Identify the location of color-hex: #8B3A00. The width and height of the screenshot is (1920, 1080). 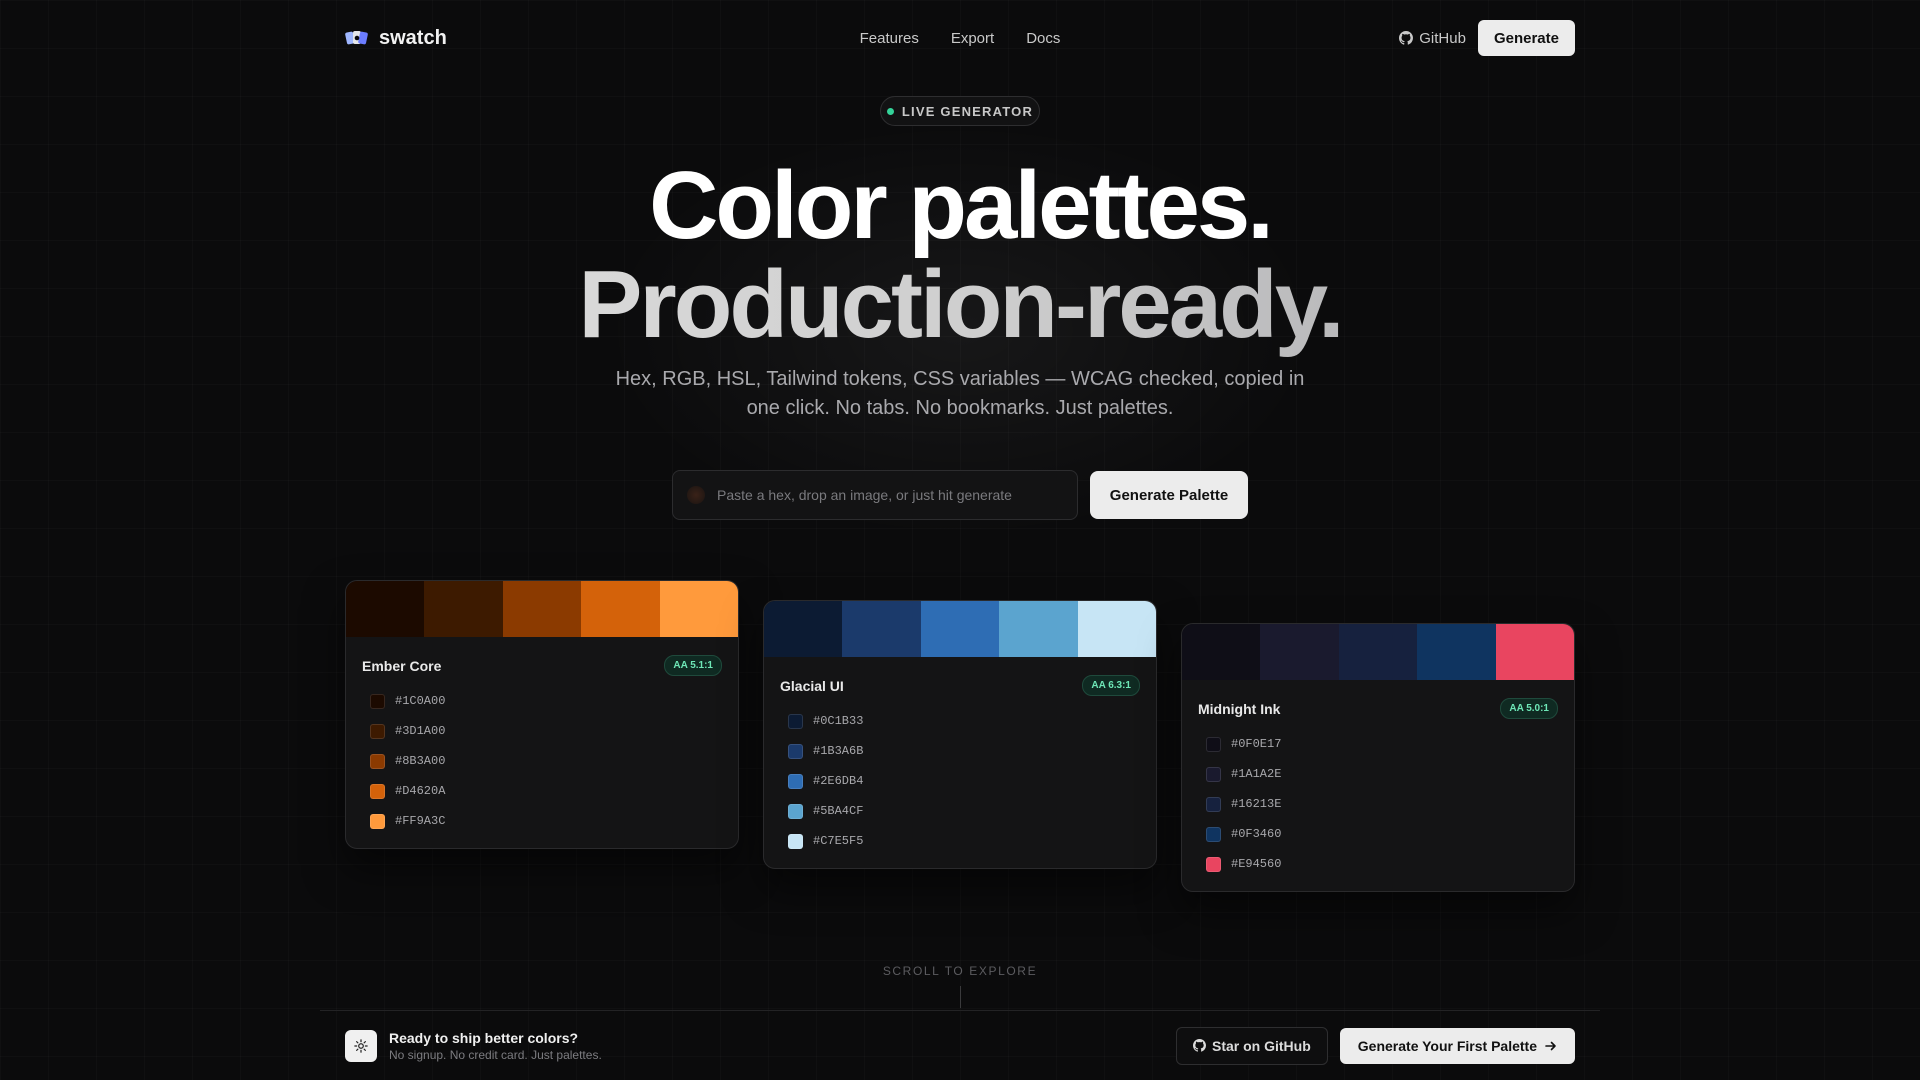
(420, 761).